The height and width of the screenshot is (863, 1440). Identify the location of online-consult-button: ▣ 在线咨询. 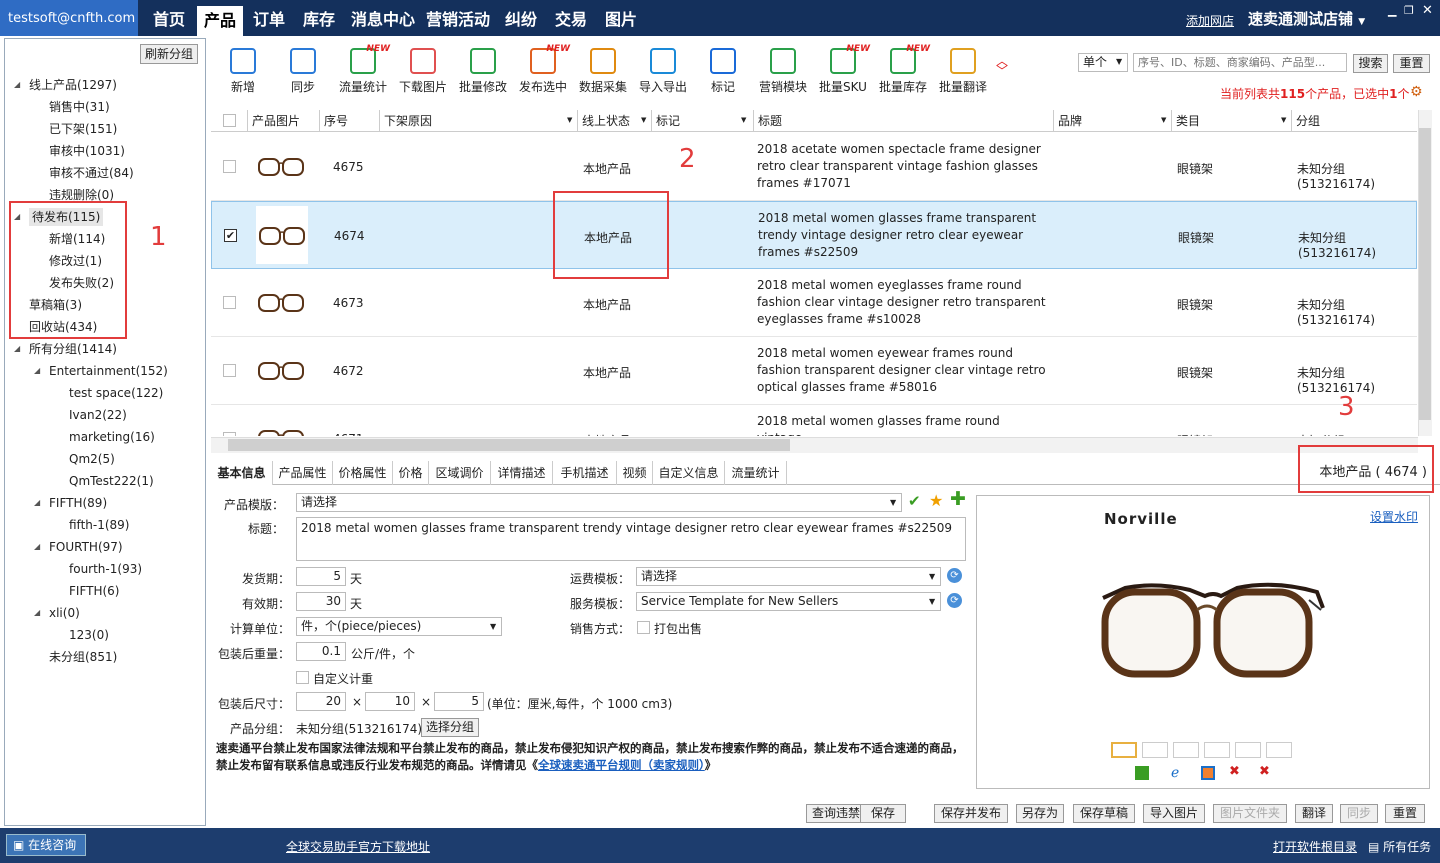
(46, 845).